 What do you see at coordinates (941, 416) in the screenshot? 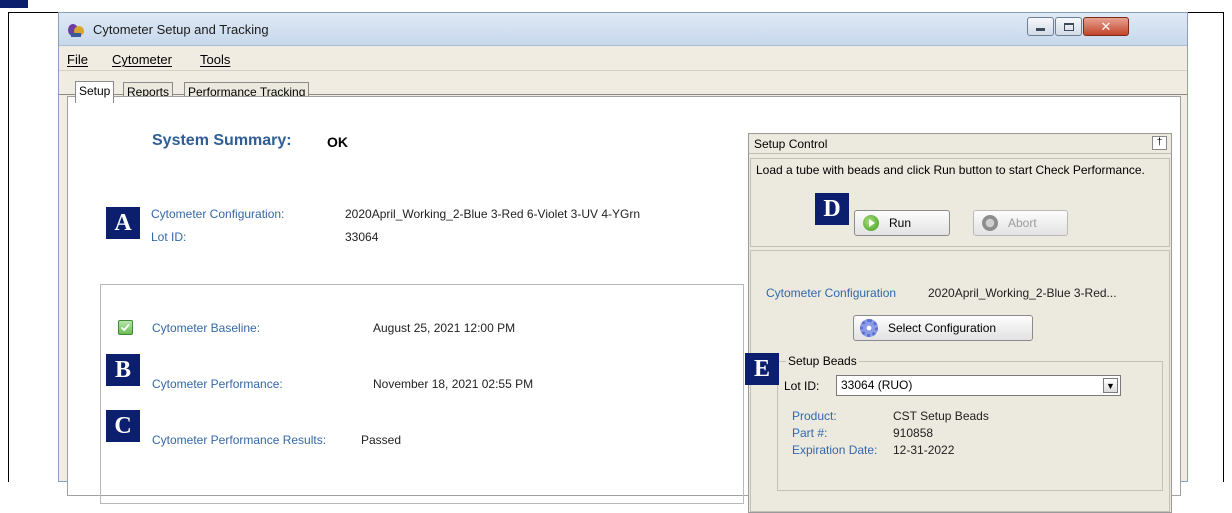
I see `product-value: CST Setup Beads` at bounding box center [941, 416].